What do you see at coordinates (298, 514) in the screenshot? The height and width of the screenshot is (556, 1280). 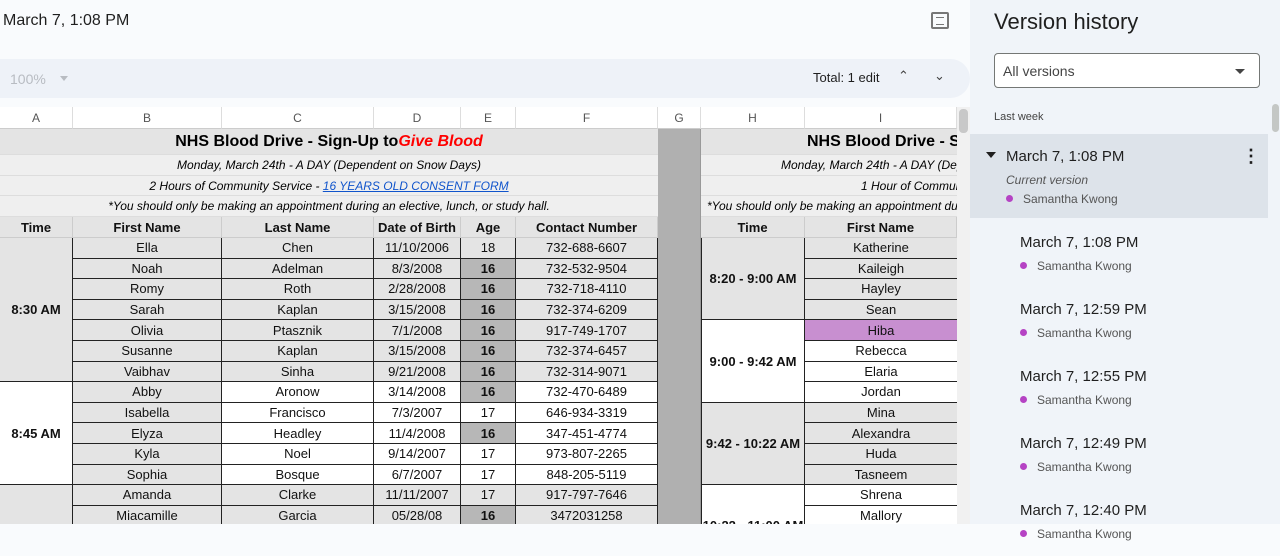 I see `last-name-cell: Garcia` at bounding box center [298, 514].